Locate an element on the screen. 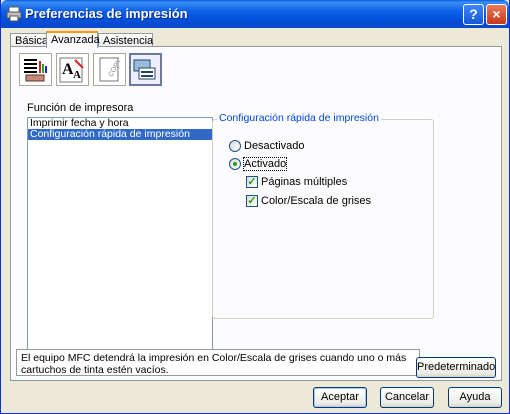  device-options-icon is located at coordinates (144, 69).